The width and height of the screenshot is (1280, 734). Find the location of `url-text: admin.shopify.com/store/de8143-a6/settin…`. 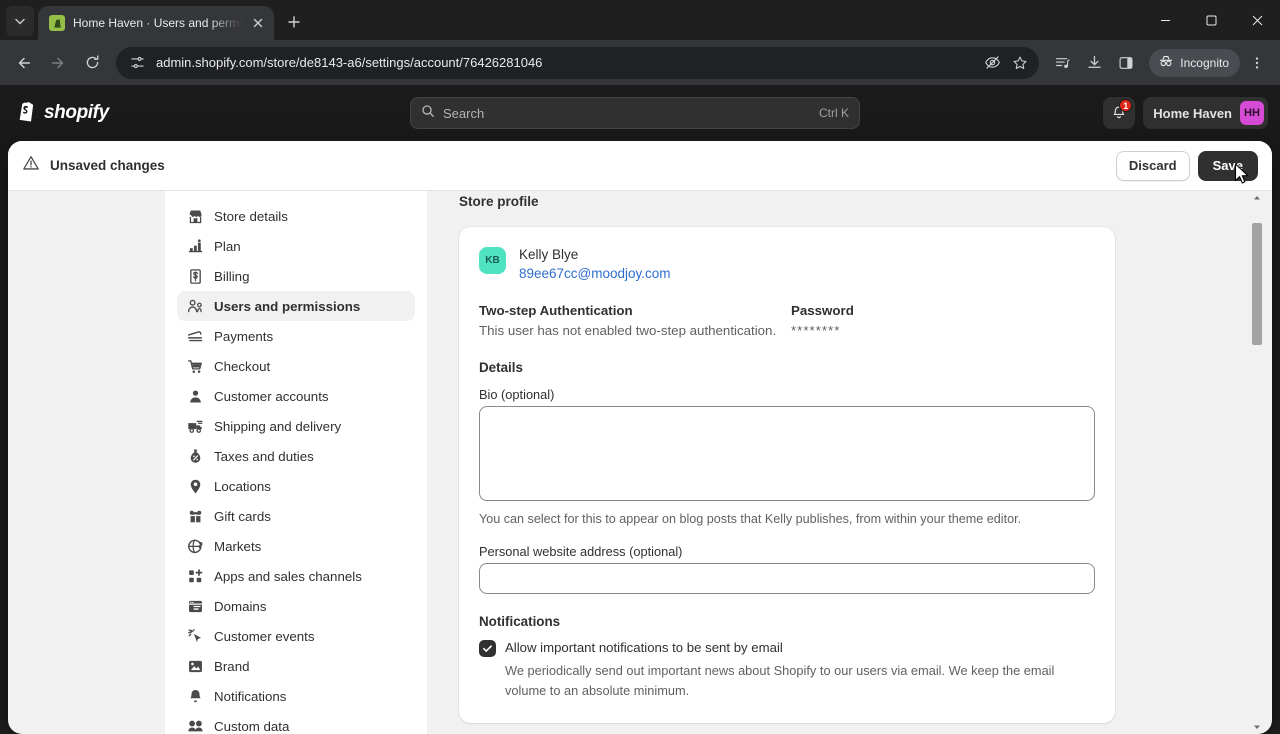

url-text: admin.shopify.com/store/de8143-a6/settin… is located at coordinates (564, 62).